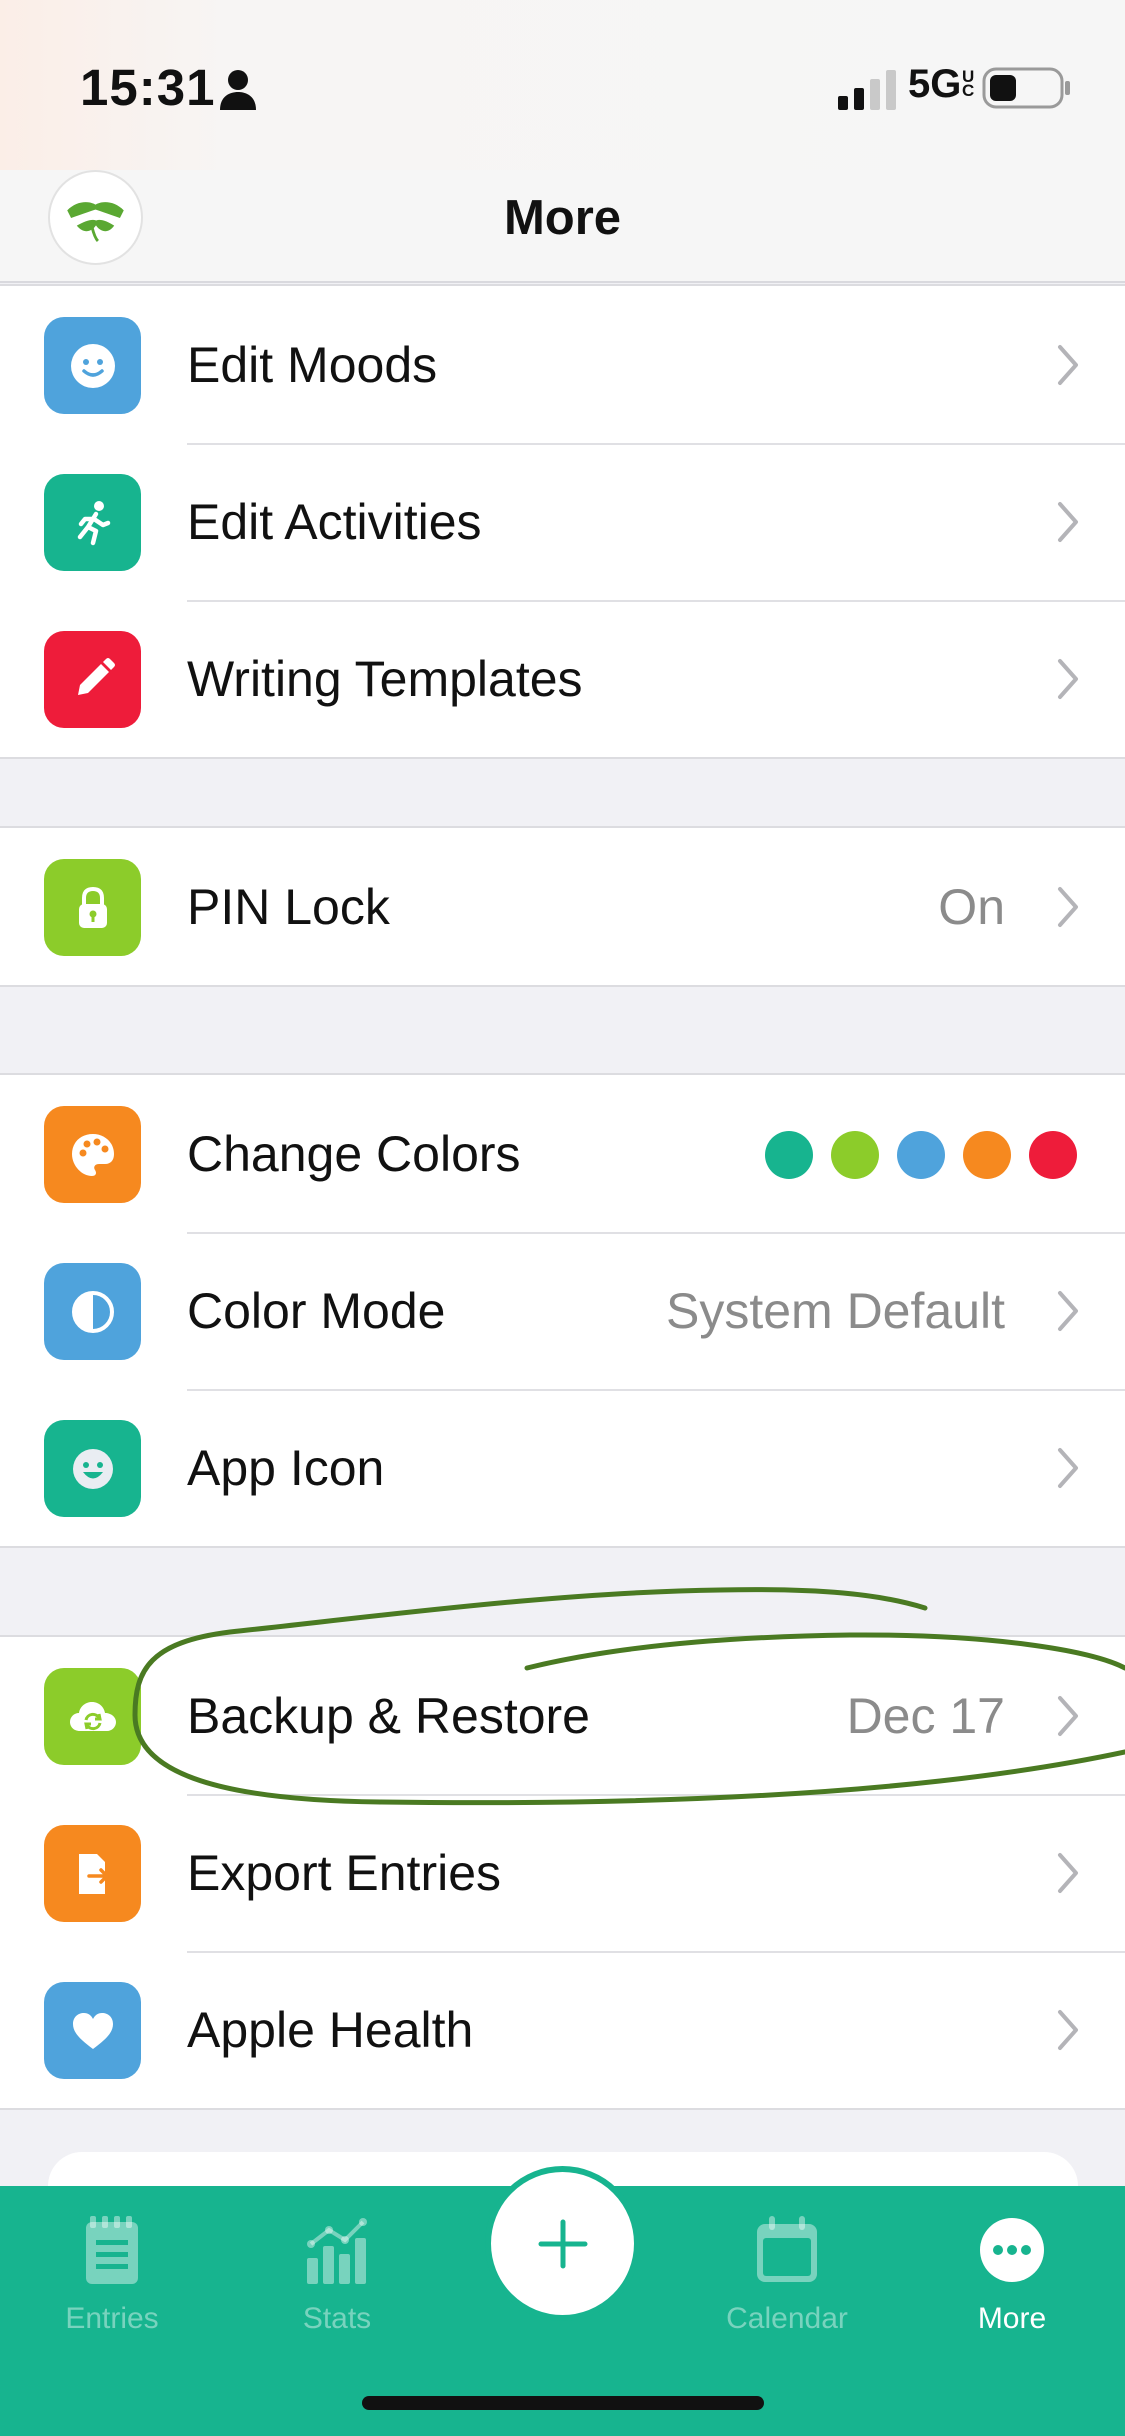 The image size is (1125, 2436). Describe the element at coordinates (935, 84) in the screenshot. I see `network-type: 5G` at that location.